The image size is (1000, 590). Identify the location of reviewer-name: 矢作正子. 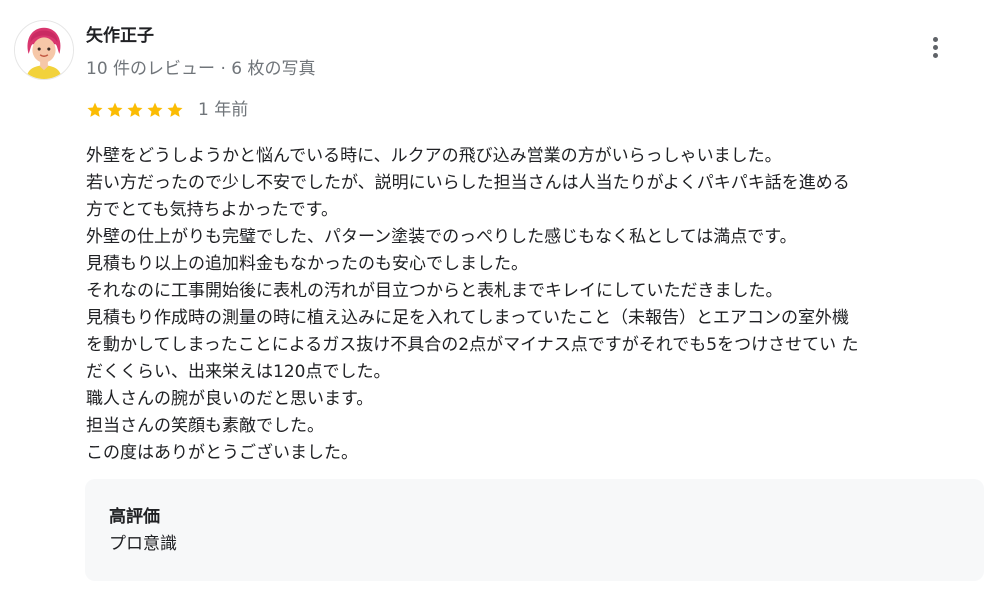
(120, 36).